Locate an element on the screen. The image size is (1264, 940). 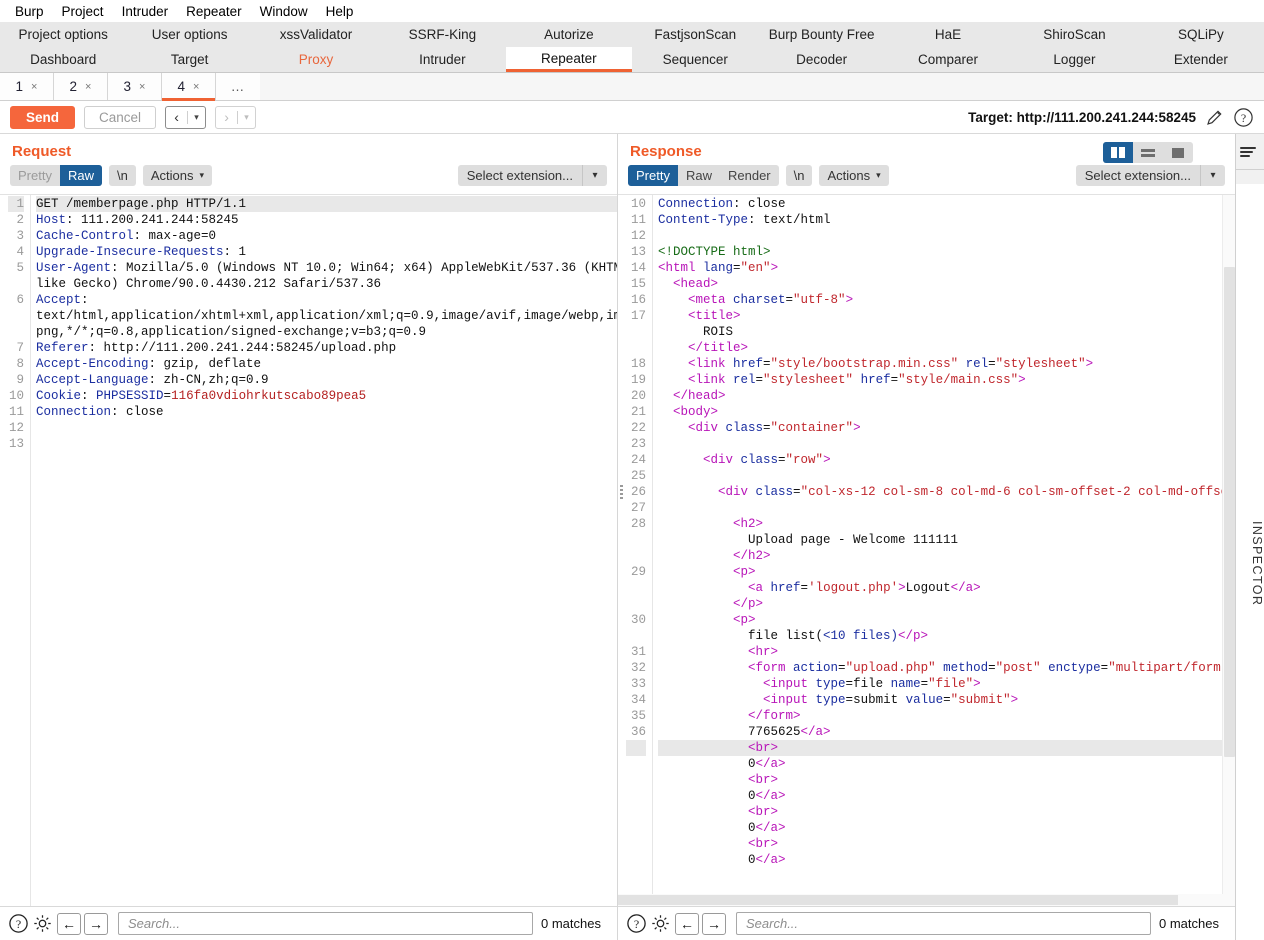
extension-tab-hae: HaE is located at coordinates (948, 34).